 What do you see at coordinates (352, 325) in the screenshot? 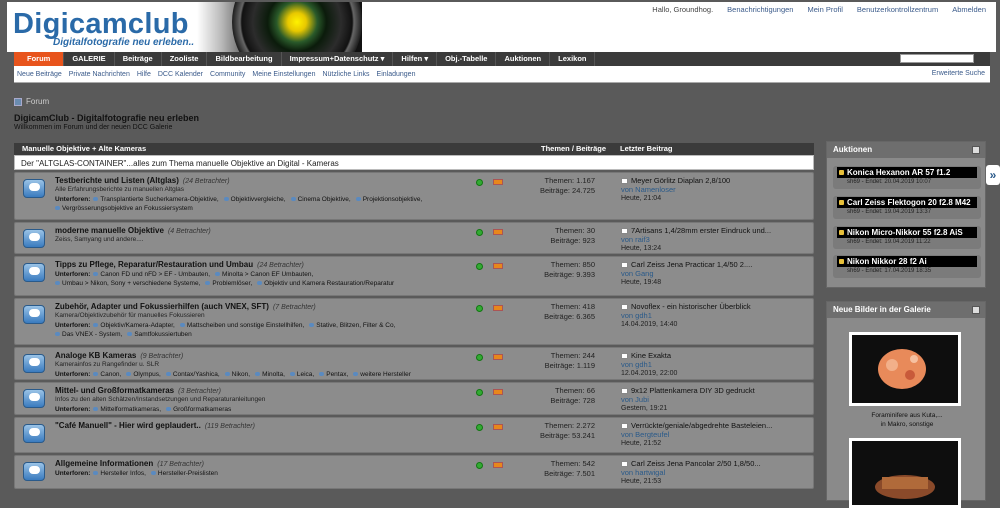
I see `subforum-link: Stative, Blitzen, Filter & Co,` at bounding box center [352, 325].